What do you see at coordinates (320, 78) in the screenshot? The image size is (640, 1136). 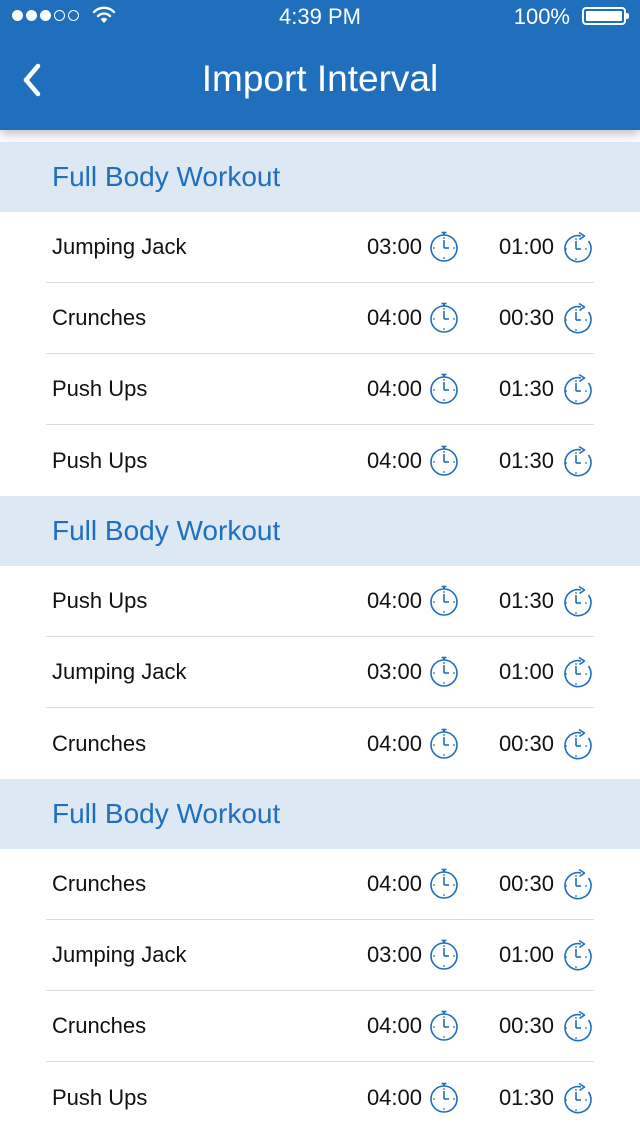 I see `page-title: Import Interval` at bounding box center [320, 78].